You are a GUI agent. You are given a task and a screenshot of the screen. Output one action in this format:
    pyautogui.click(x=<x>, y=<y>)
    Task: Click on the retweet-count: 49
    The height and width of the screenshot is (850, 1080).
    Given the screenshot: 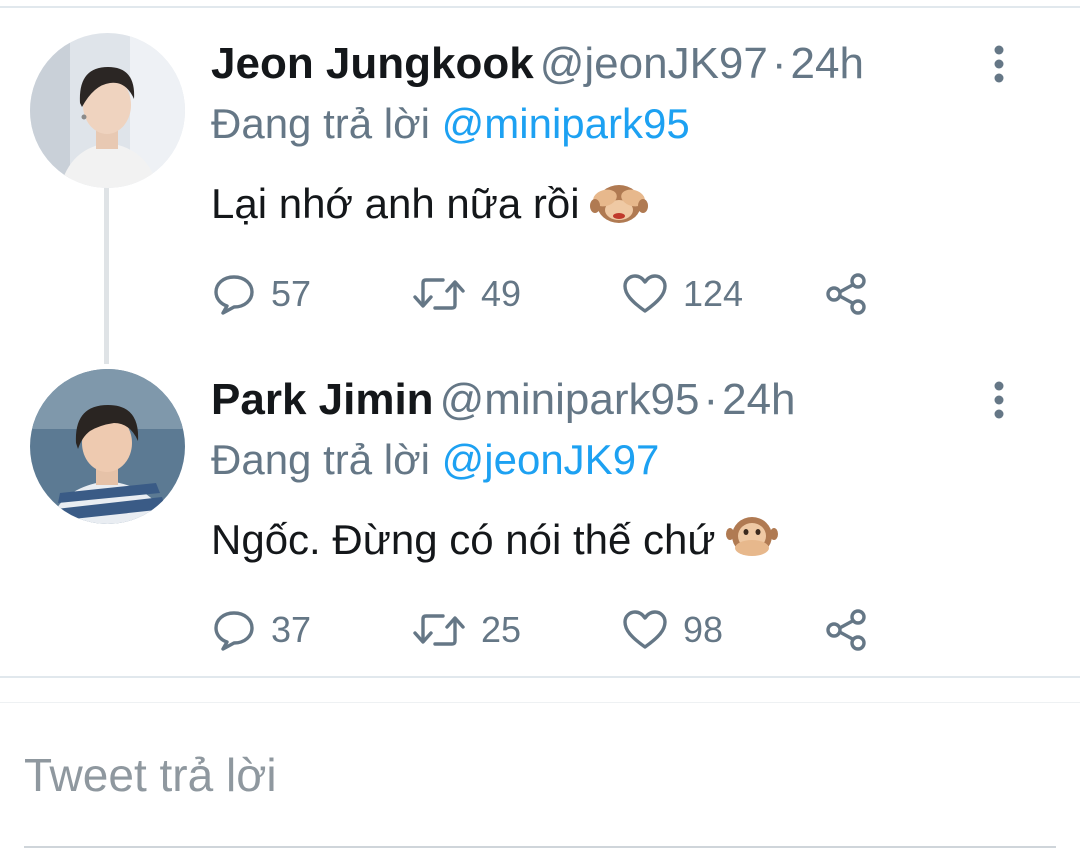 What is the action you would take?
    pyautogui.click(x=501, y=293)
    